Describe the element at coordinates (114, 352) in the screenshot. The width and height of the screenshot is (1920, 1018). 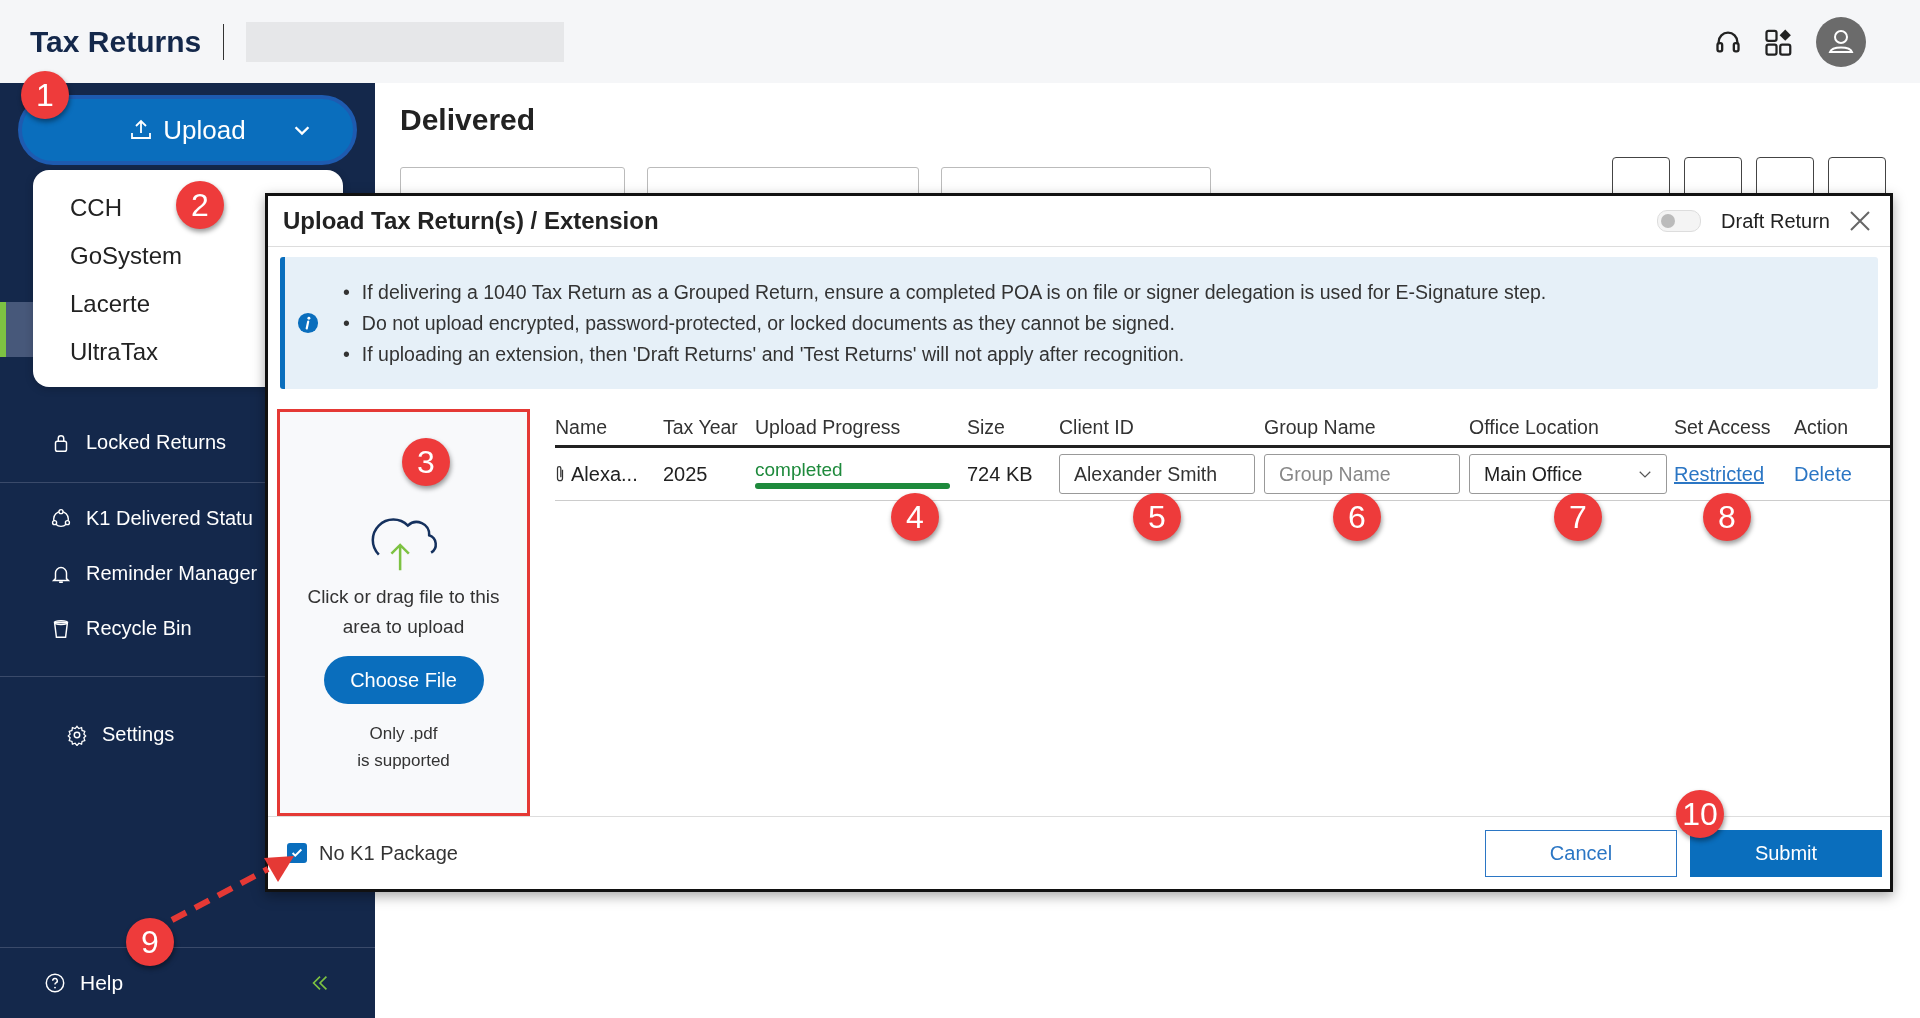
I see `menu-item: UltraTax` at that location.